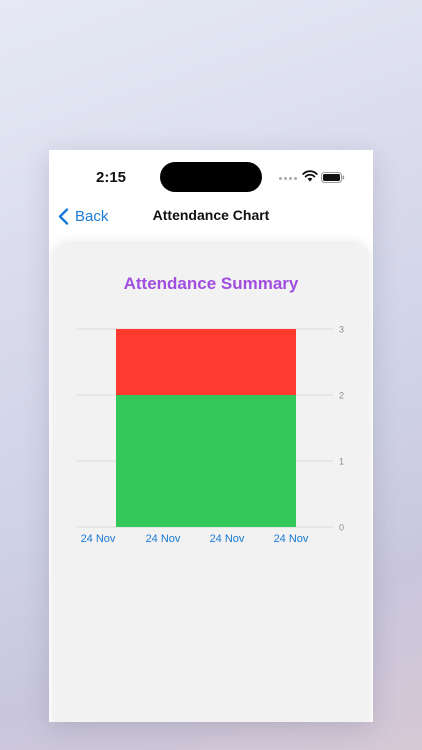 This screenshot has width=422, height=750. What do you see at coordinates (341, 330) in the screenshot?
I see `y-tick-label: 3` at bounding box center [341, 330].